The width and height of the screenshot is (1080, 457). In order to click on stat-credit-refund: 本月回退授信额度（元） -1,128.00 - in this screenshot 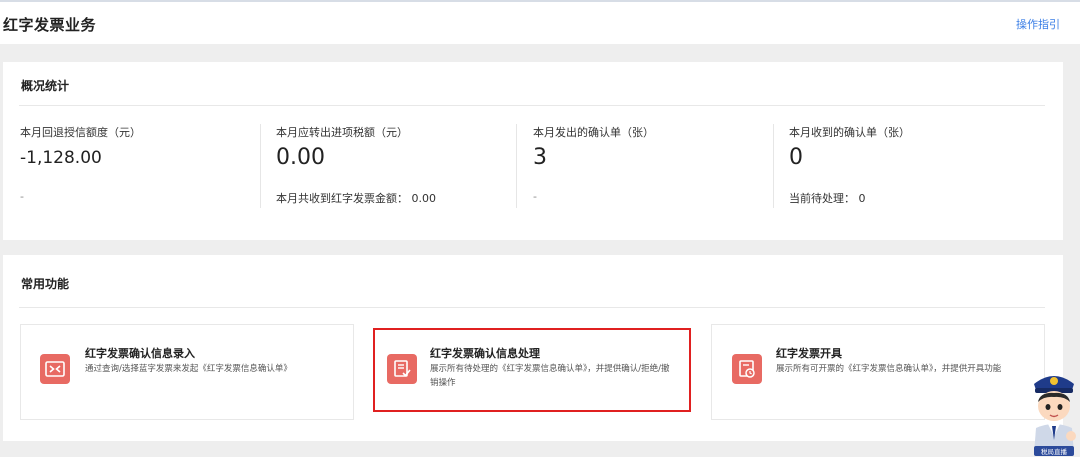, I will do `click(148, 174)`.